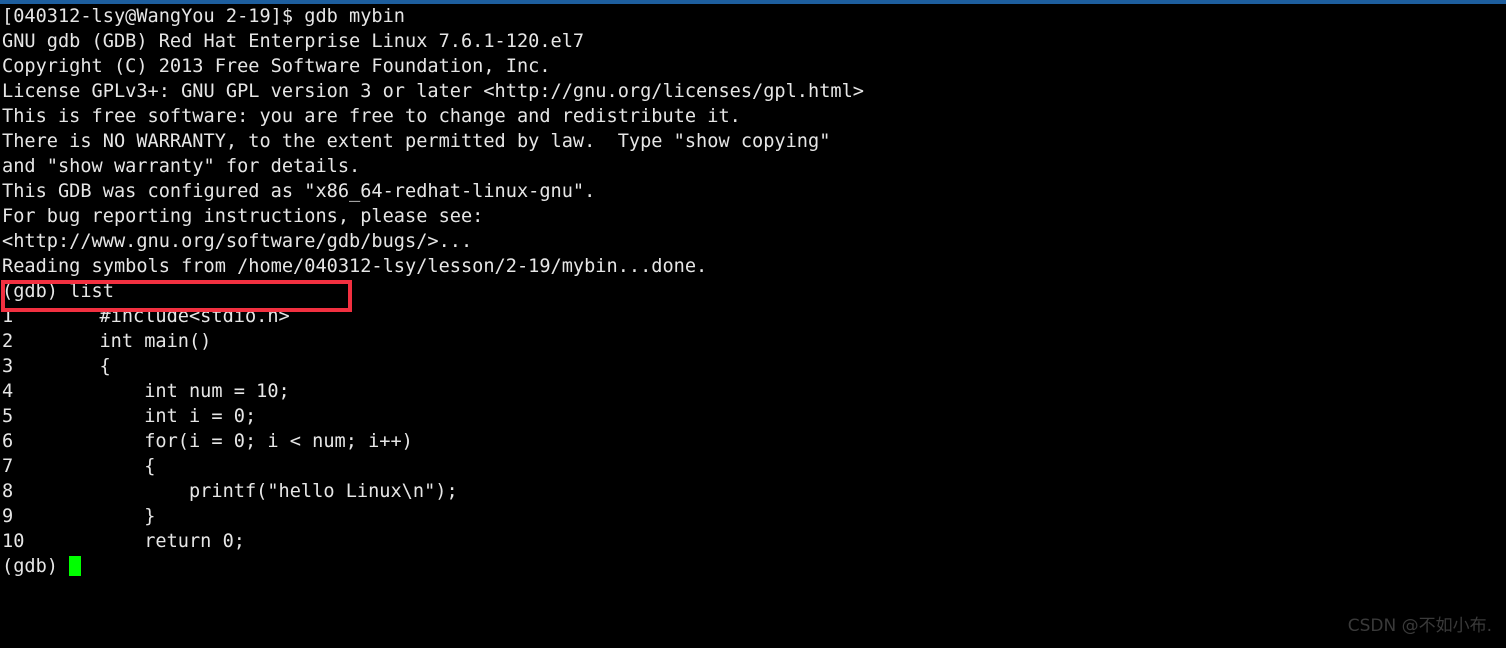  What do you see at coordinates (753, 166) in the screenshot?
I see `terminal-line-show-warranty: and "show warranty" for details.` at bounding box center [753, 166].